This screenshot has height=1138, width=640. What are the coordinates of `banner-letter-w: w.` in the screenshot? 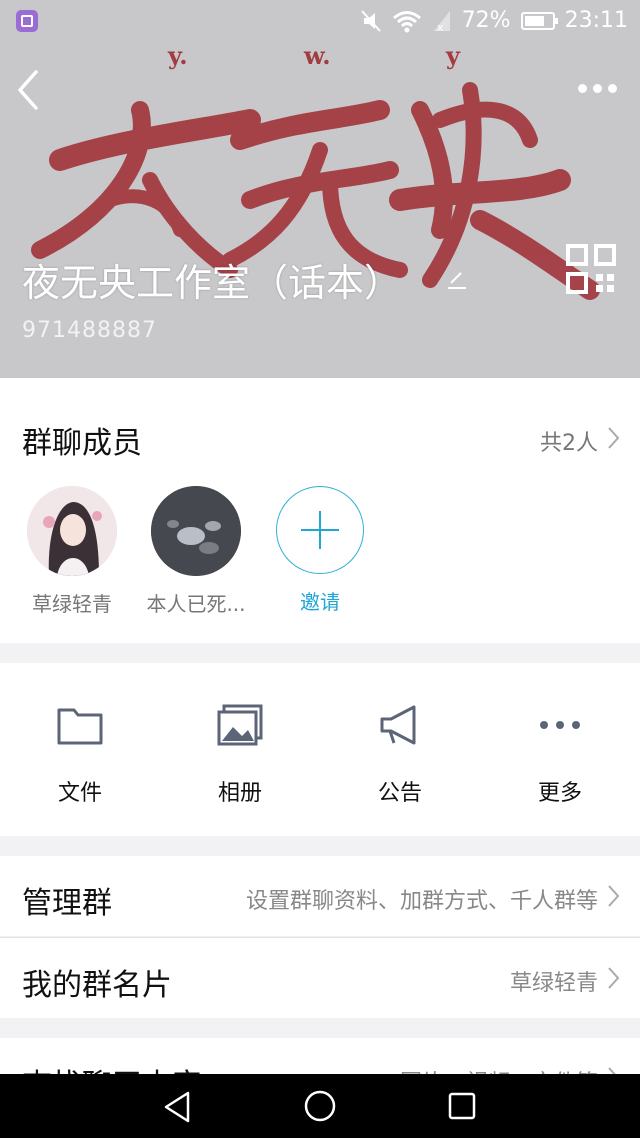 It's located at (317, 55).